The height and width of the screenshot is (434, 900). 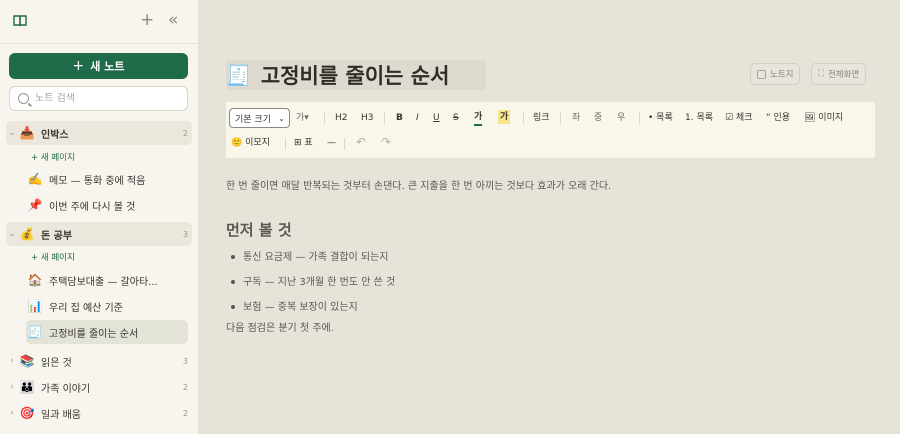 I want to click on folder-inbox: ⌄ 📥 인박스 2, so click(x=99, y=133).